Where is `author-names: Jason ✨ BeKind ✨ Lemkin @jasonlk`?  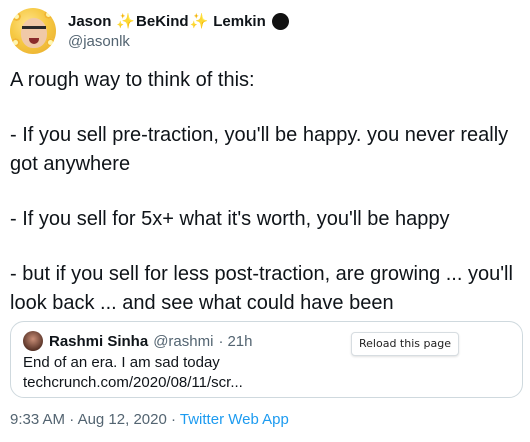
author-names: Jason ✨ BeKind ✨ Lemkin @jasonlk is located at coordinates (178, 31).